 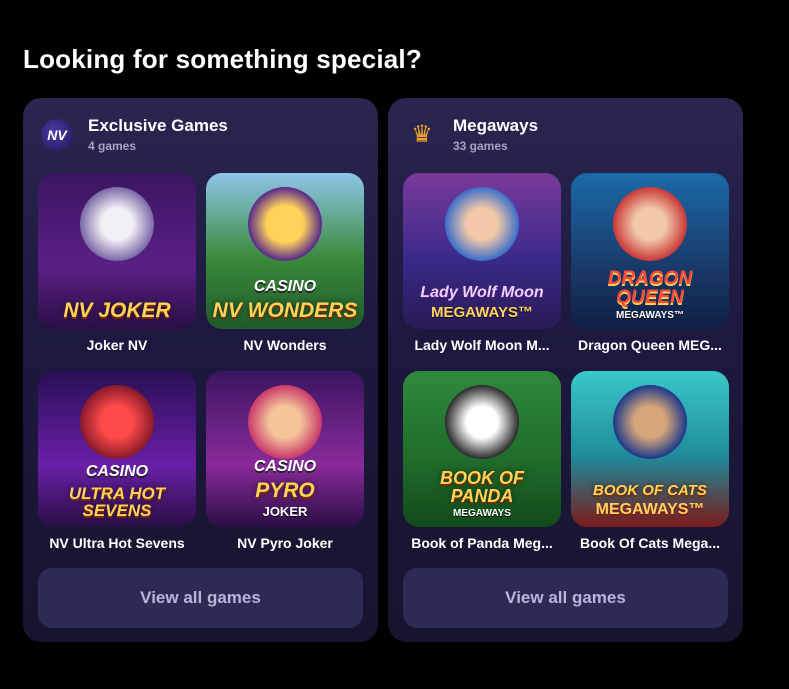 What do you see at coordinates (650, 490) in the screenshot?
I see `thumbnail-title: BOOK OF CATS` at bounding box center [650, 490].